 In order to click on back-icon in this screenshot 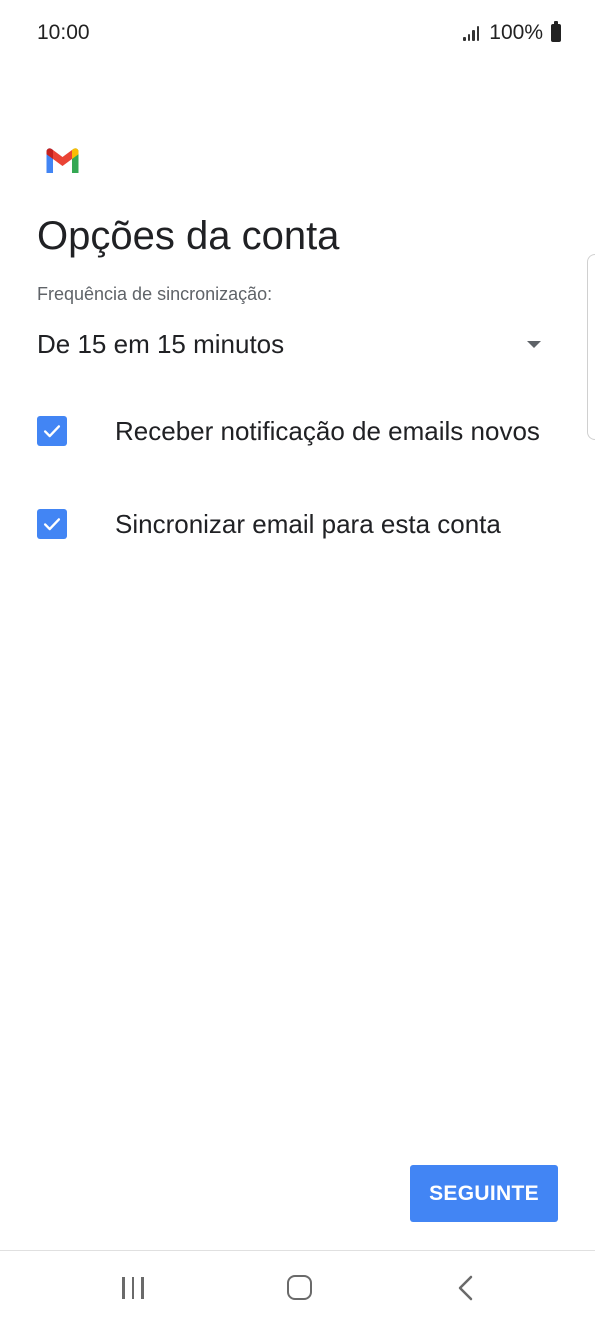, I will do `click(466, 1288)`.